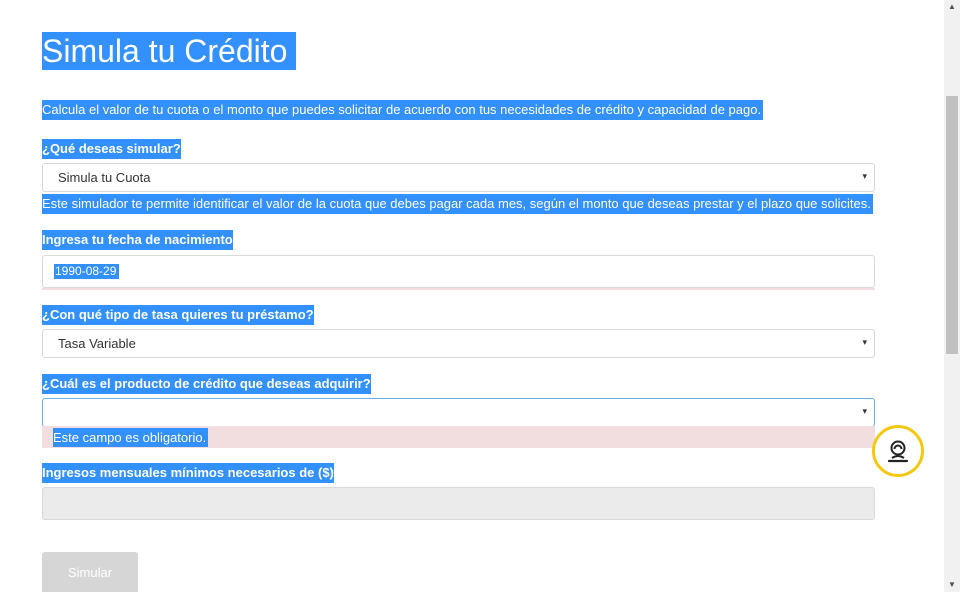 This screenshot has width=960, height=592. I want to click on simulate-select: Simula tu Cuota ▾, so click(458, 177).